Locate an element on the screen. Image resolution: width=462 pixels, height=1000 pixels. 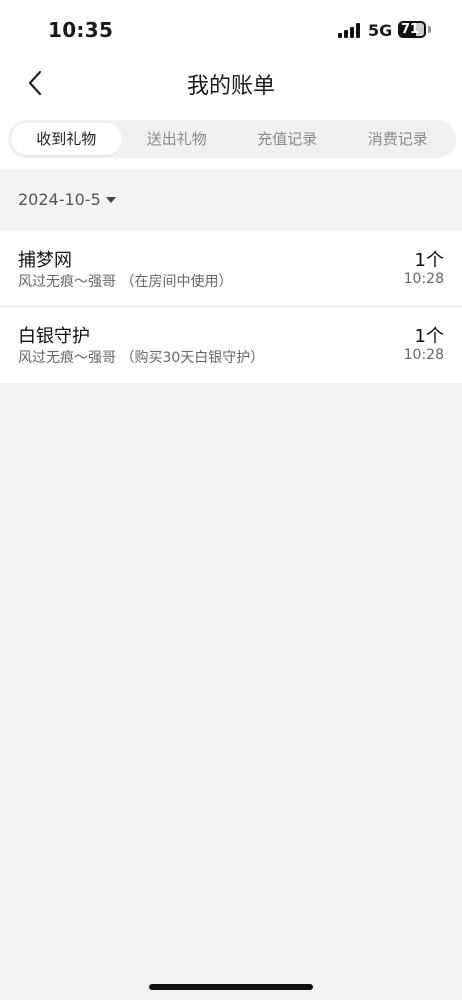
tabs-container: 收到礼物 送出礼物 充值记录 消费记录 is located at coordinates (231, 139).